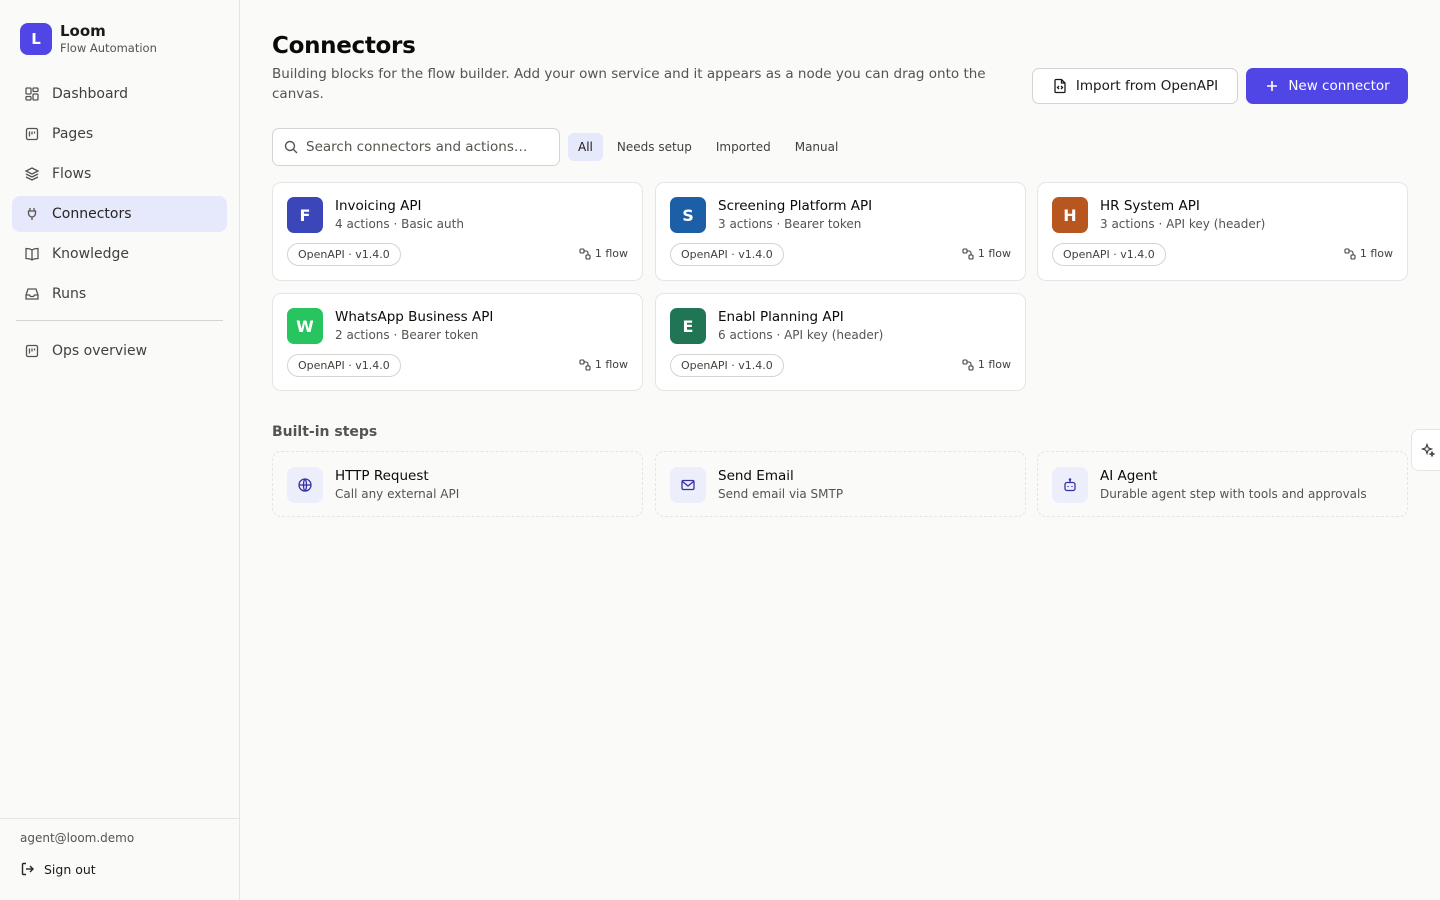 Image resolution: width=1440 pixels, height=900 pixels. Describe the element at coordinates (119, 134) in the screenshot. I see `sidebar-item-pages: Pages` at that location.